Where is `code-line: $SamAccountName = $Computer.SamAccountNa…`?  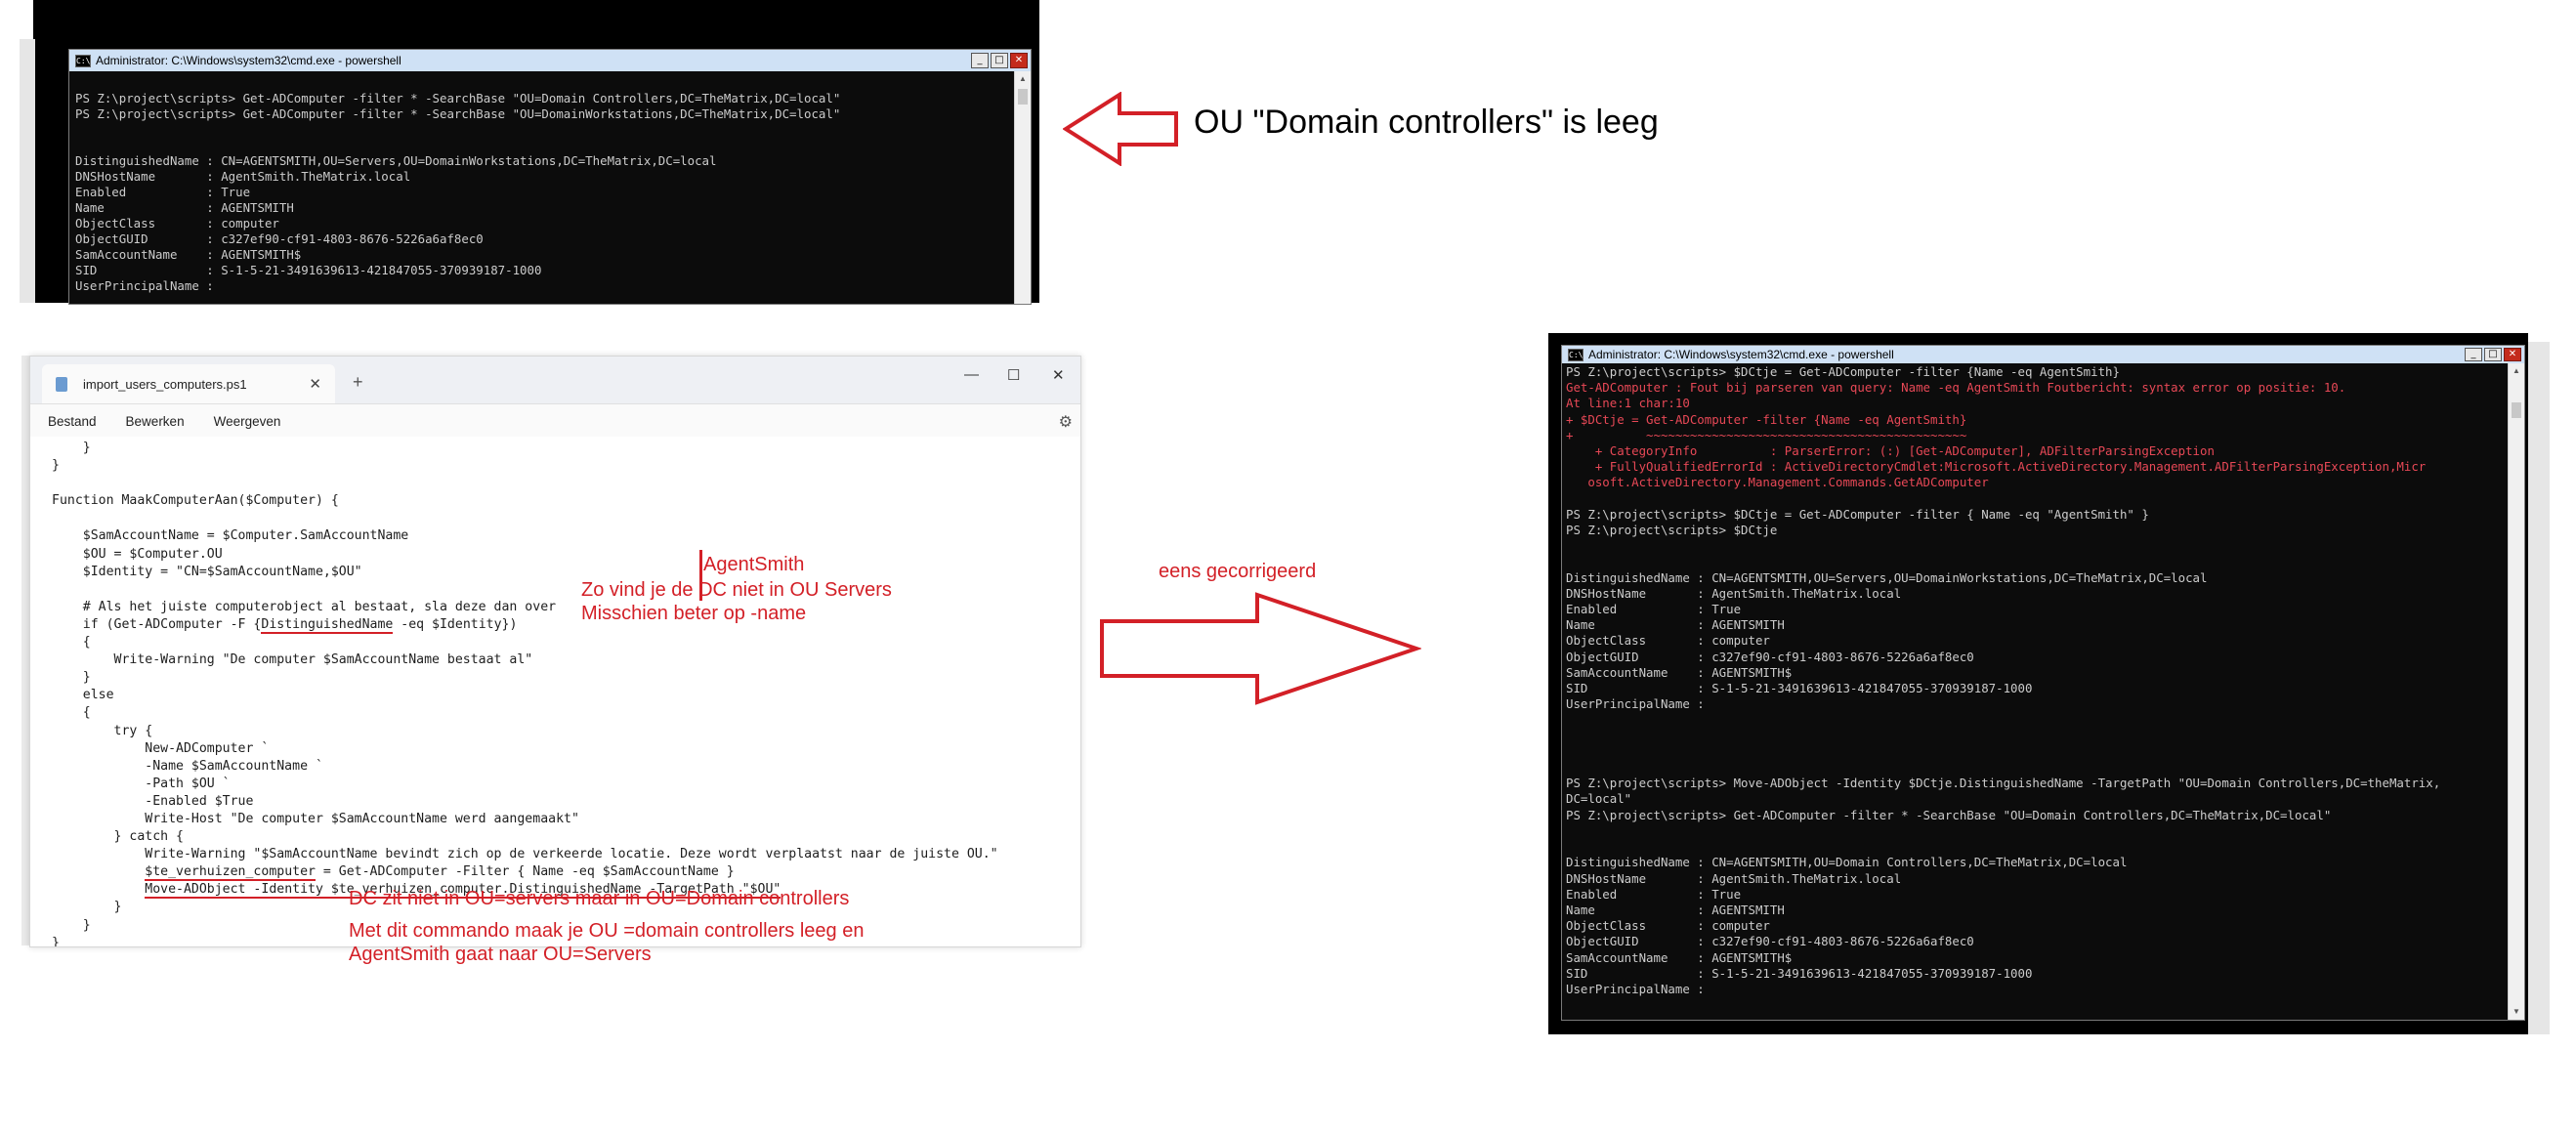
code-line: $SamAccountName = $Computer.SamAccountNa… is located at coordinates (230, 536).